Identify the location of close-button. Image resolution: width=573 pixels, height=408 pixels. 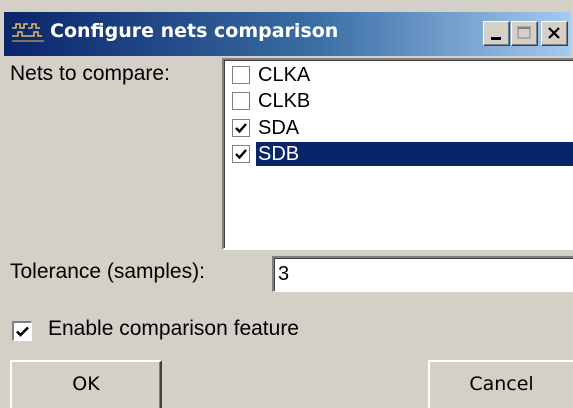
(554, 33).